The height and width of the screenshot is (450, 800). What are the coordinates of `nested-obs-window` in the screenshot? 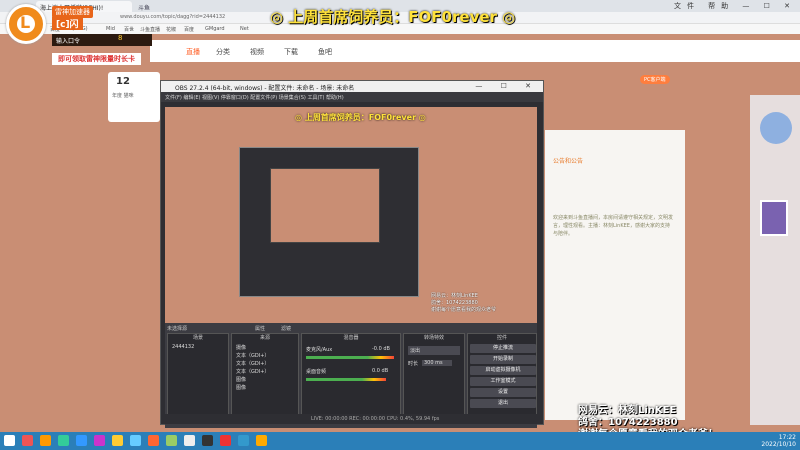 It's located at (329, 222).